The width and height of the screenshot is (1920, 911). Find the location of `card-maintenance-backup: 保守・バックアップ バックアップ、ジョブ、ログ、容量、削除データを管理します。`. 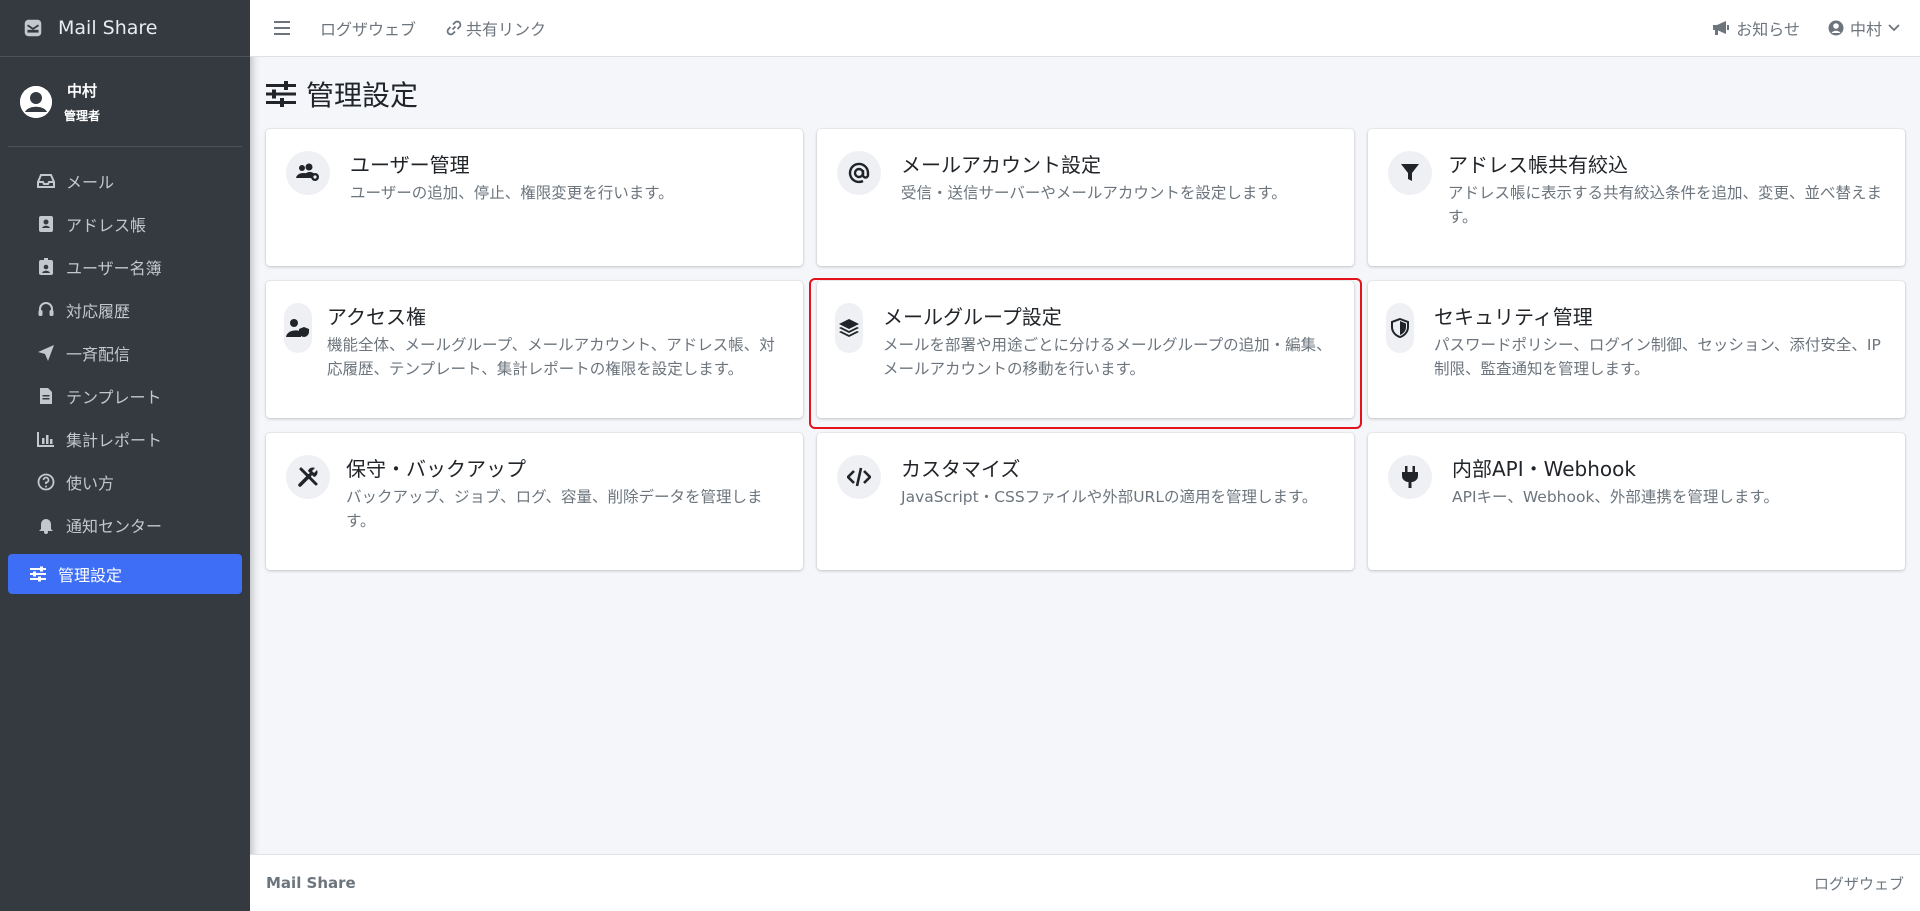

card-maintenance-backup: 保守・バックアップ バックアップ、ジョブ、ログ、容量、削除データを管理します。 is located at coordinates (534, 501).